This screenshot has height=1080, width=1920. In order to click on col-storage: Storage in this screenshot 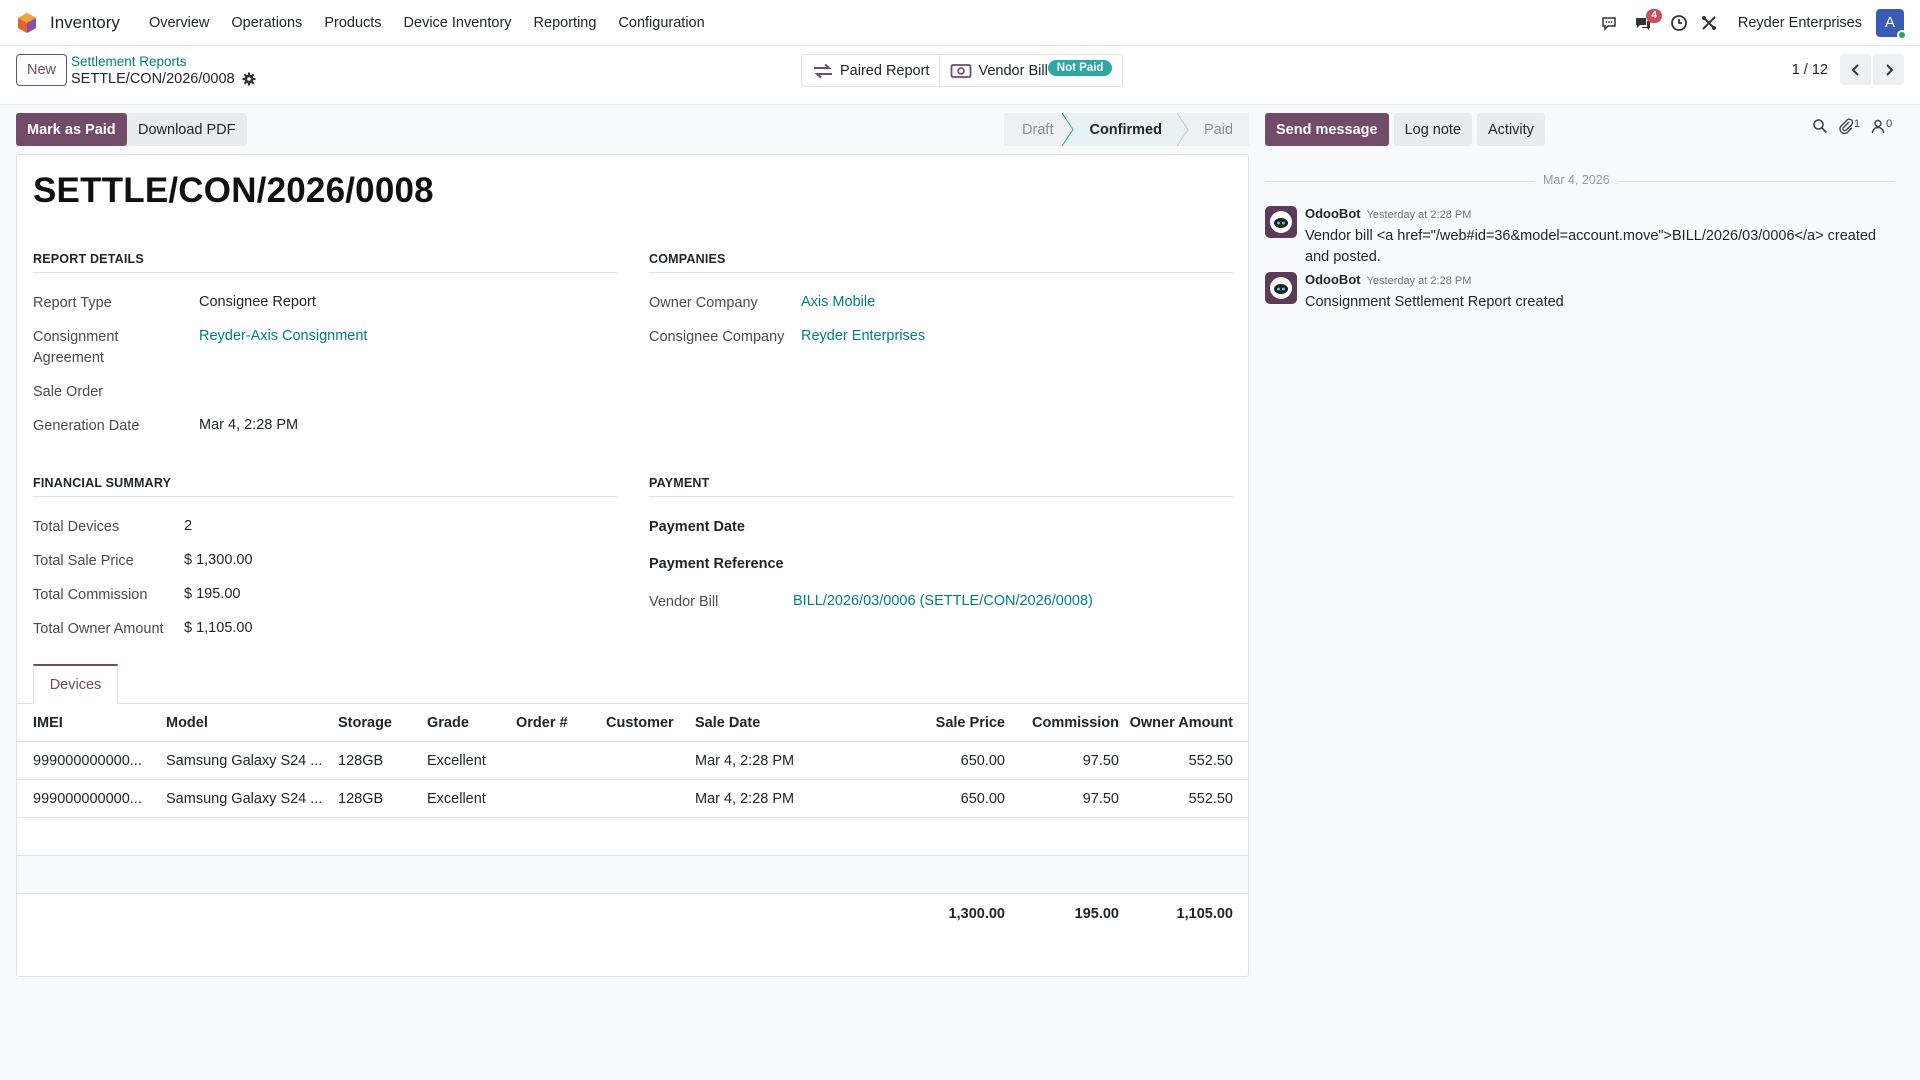, I will do `click(365, 723)`.